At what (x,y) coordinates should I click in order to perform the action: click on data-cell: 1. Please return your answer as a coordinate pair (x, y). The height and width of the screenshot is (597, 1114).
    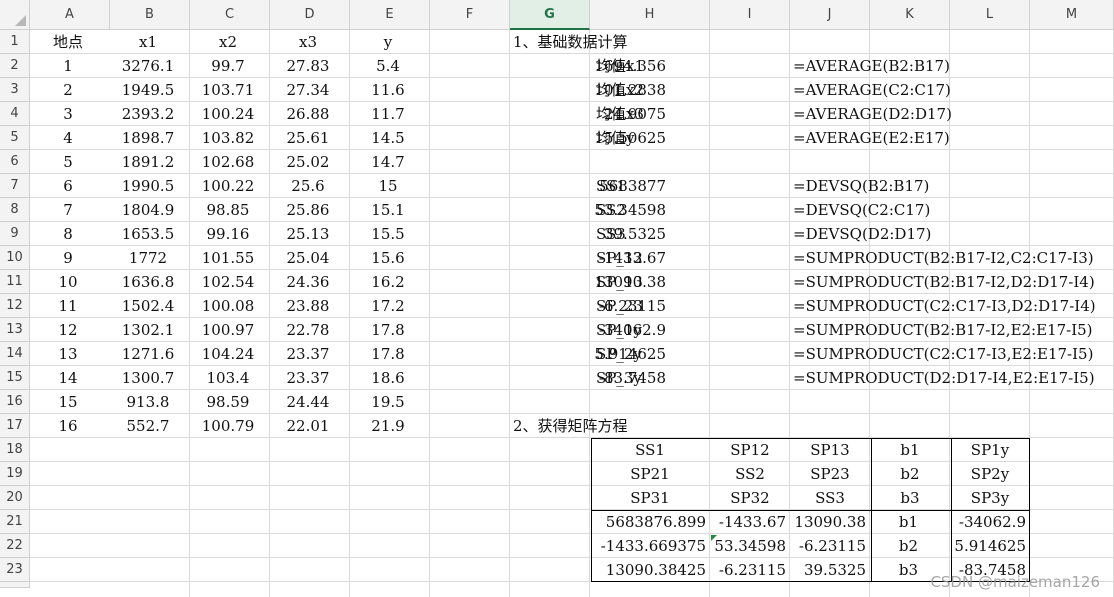
    Looking at the image, I should click on (68, 66).